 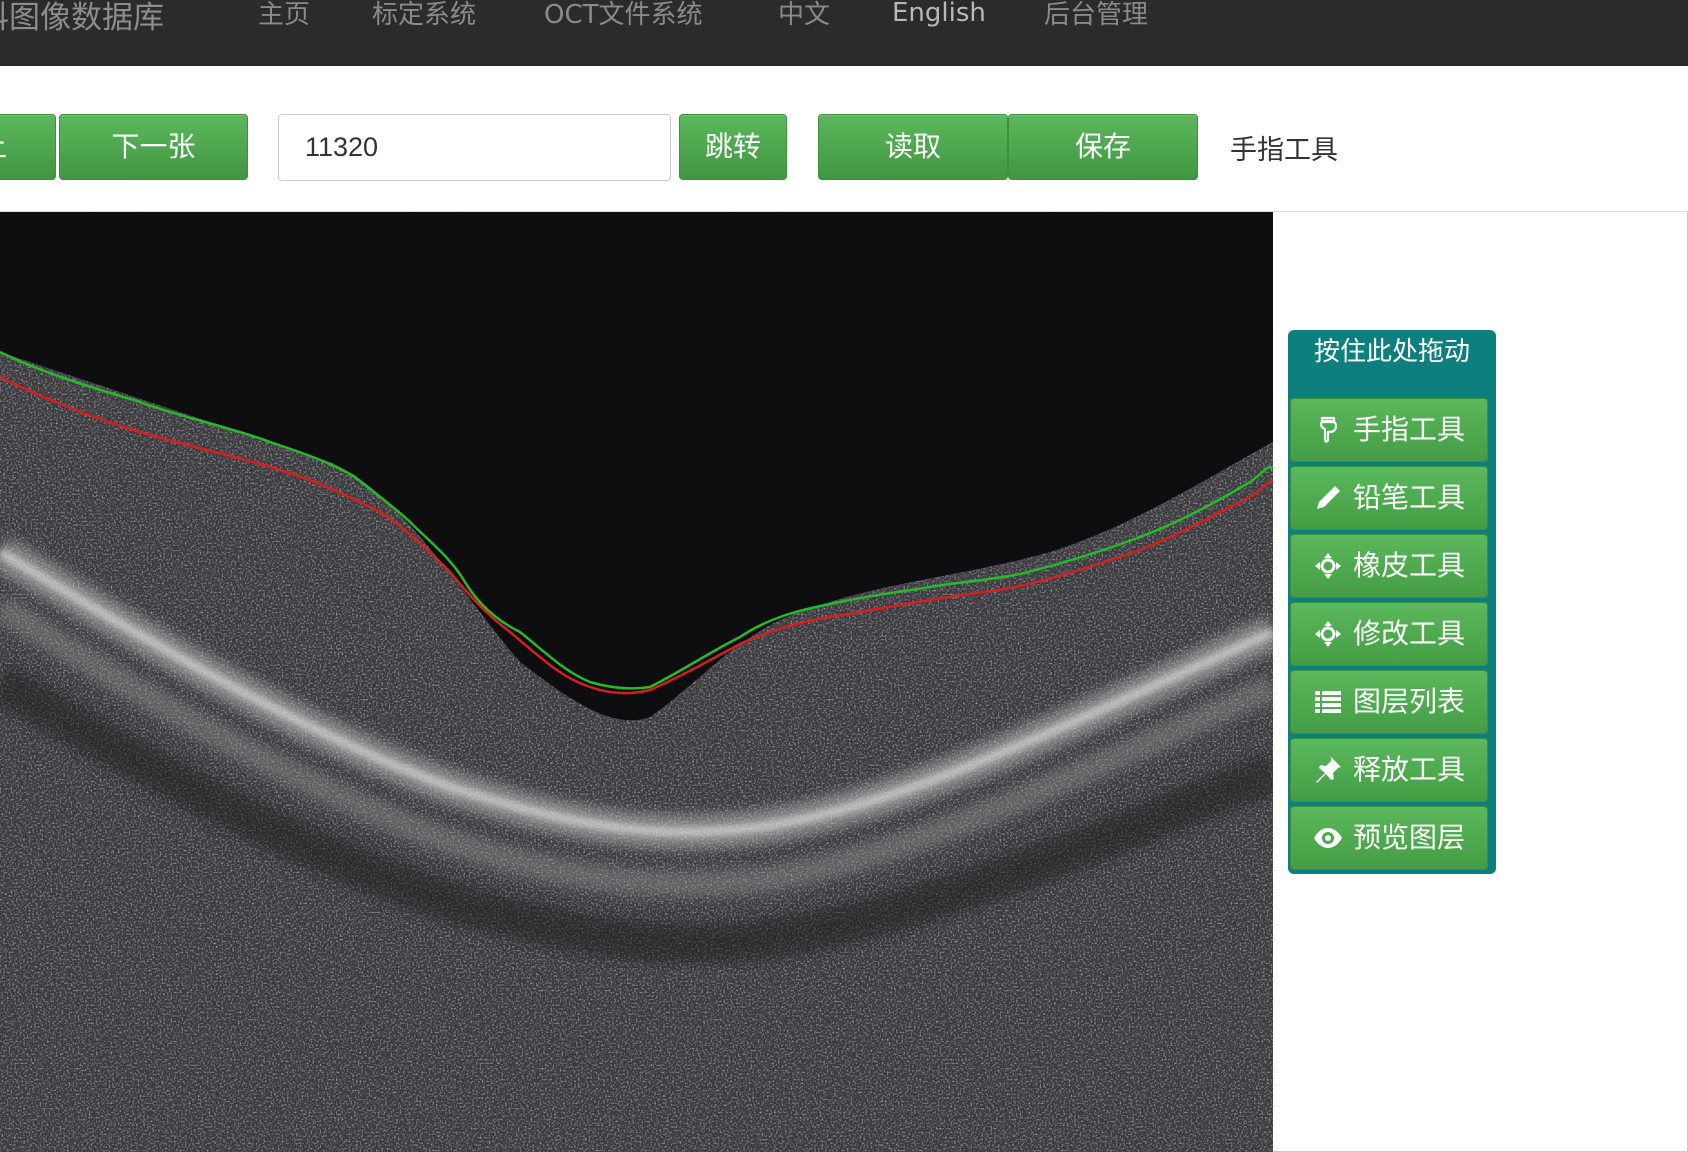 I want to click on tool-label: 预览图层, so click(x=1409, y=837).